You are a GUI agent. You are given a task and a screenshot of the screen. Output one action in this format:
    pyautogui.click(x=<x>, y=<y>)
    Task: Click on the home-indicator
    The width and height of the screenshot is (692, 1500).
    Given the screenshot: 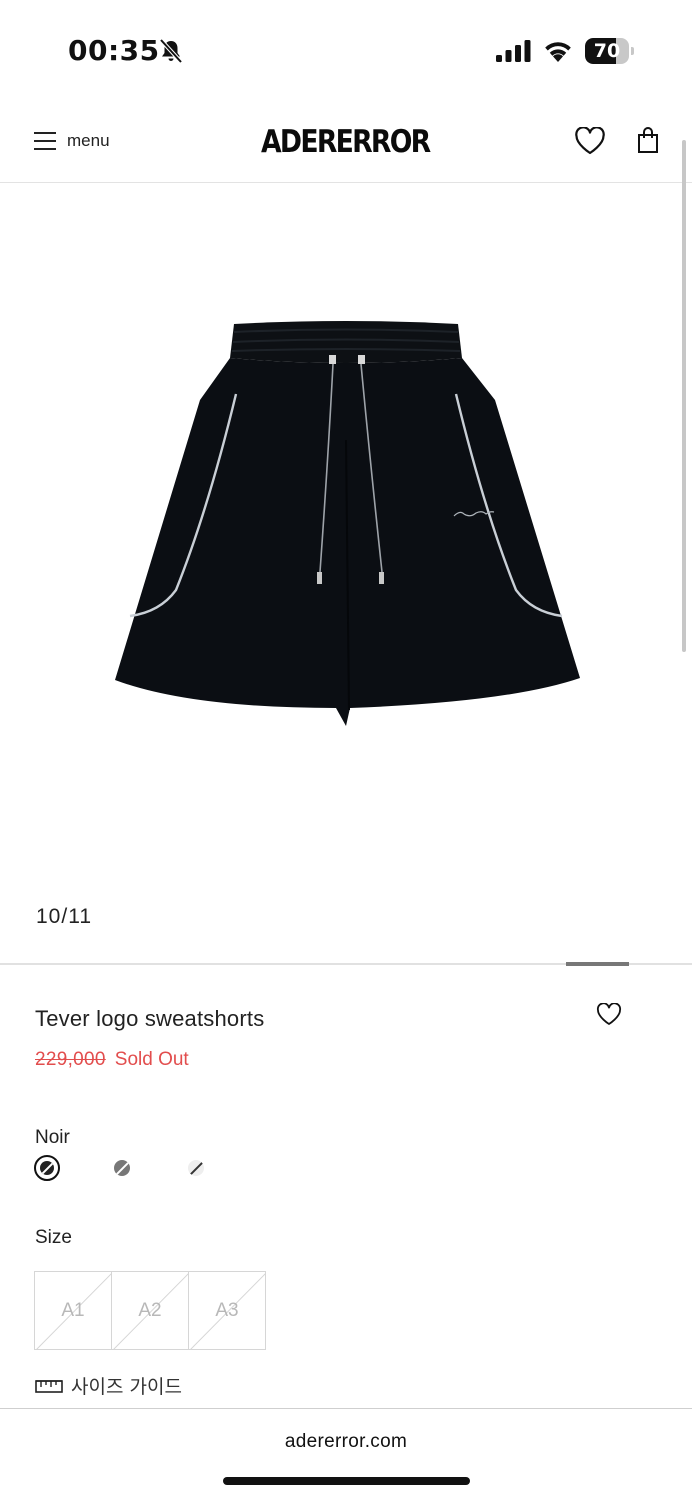 What is the action you would take?
    pyautogui.click(x=346, y=1481)
    